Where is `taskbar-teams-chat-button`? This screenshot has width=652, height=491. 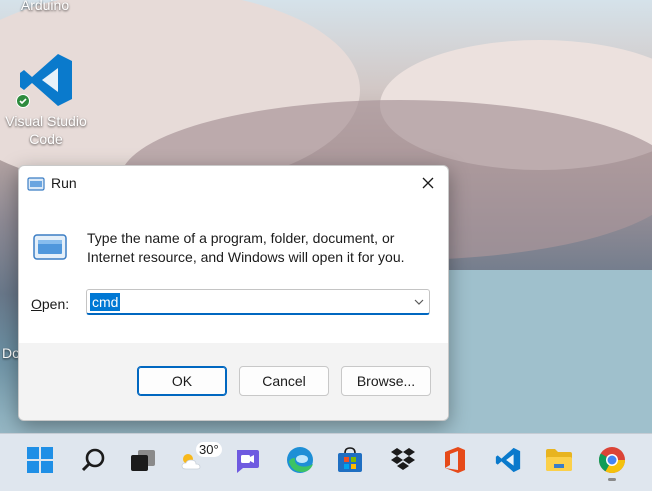
taskbar-teams-chat-button is located at coordinates (247, 460).